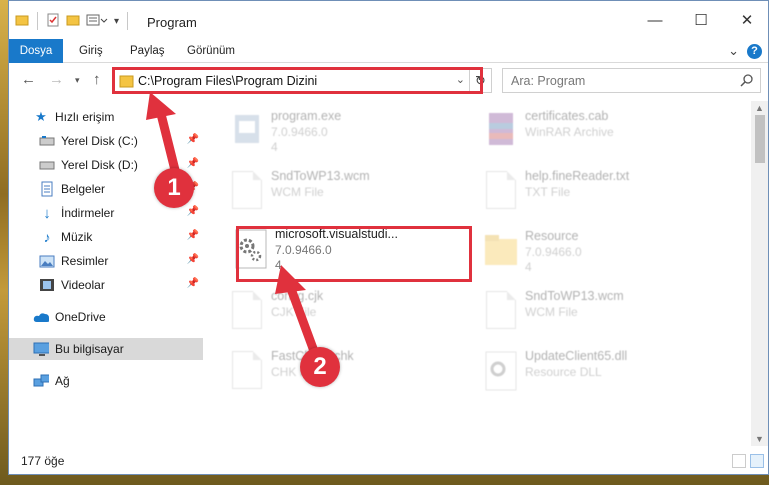 This screenshot has height=485, width=769. I want to click on help-icon: ?, so click(754, 51).